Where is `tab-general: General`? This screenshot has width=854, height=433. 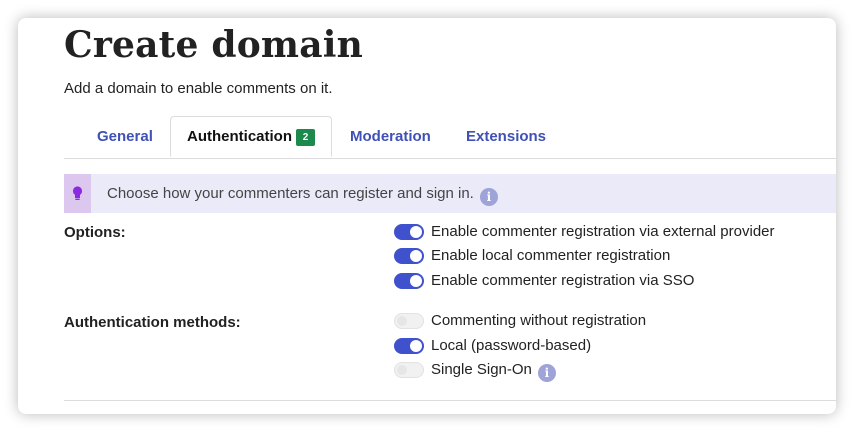 tab-general: General is located at coordinates (125, 137).